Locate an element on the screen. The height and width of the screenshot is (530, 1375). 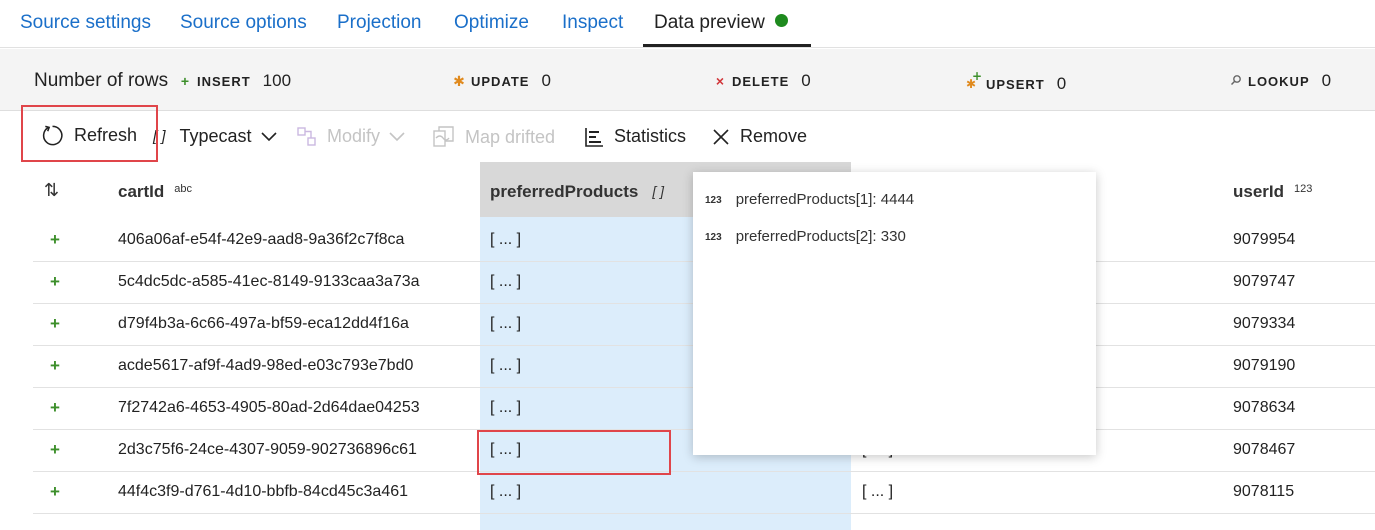
cell-array: [ ... ] is located at coordinates (877, 492).